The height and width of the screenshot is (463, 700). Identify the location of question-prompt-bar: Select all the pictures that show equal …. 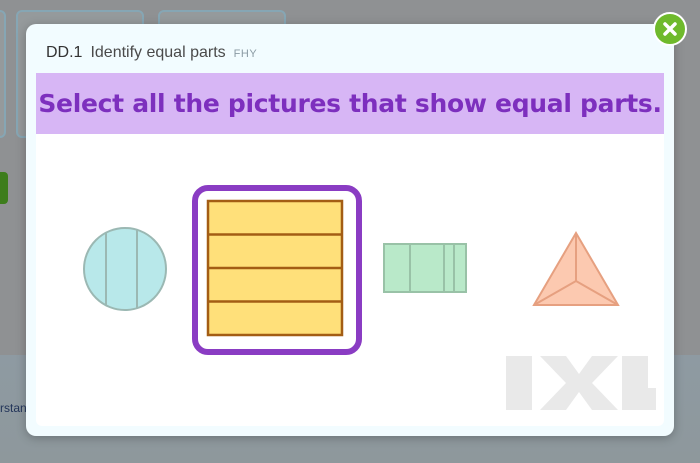
(350, 103).